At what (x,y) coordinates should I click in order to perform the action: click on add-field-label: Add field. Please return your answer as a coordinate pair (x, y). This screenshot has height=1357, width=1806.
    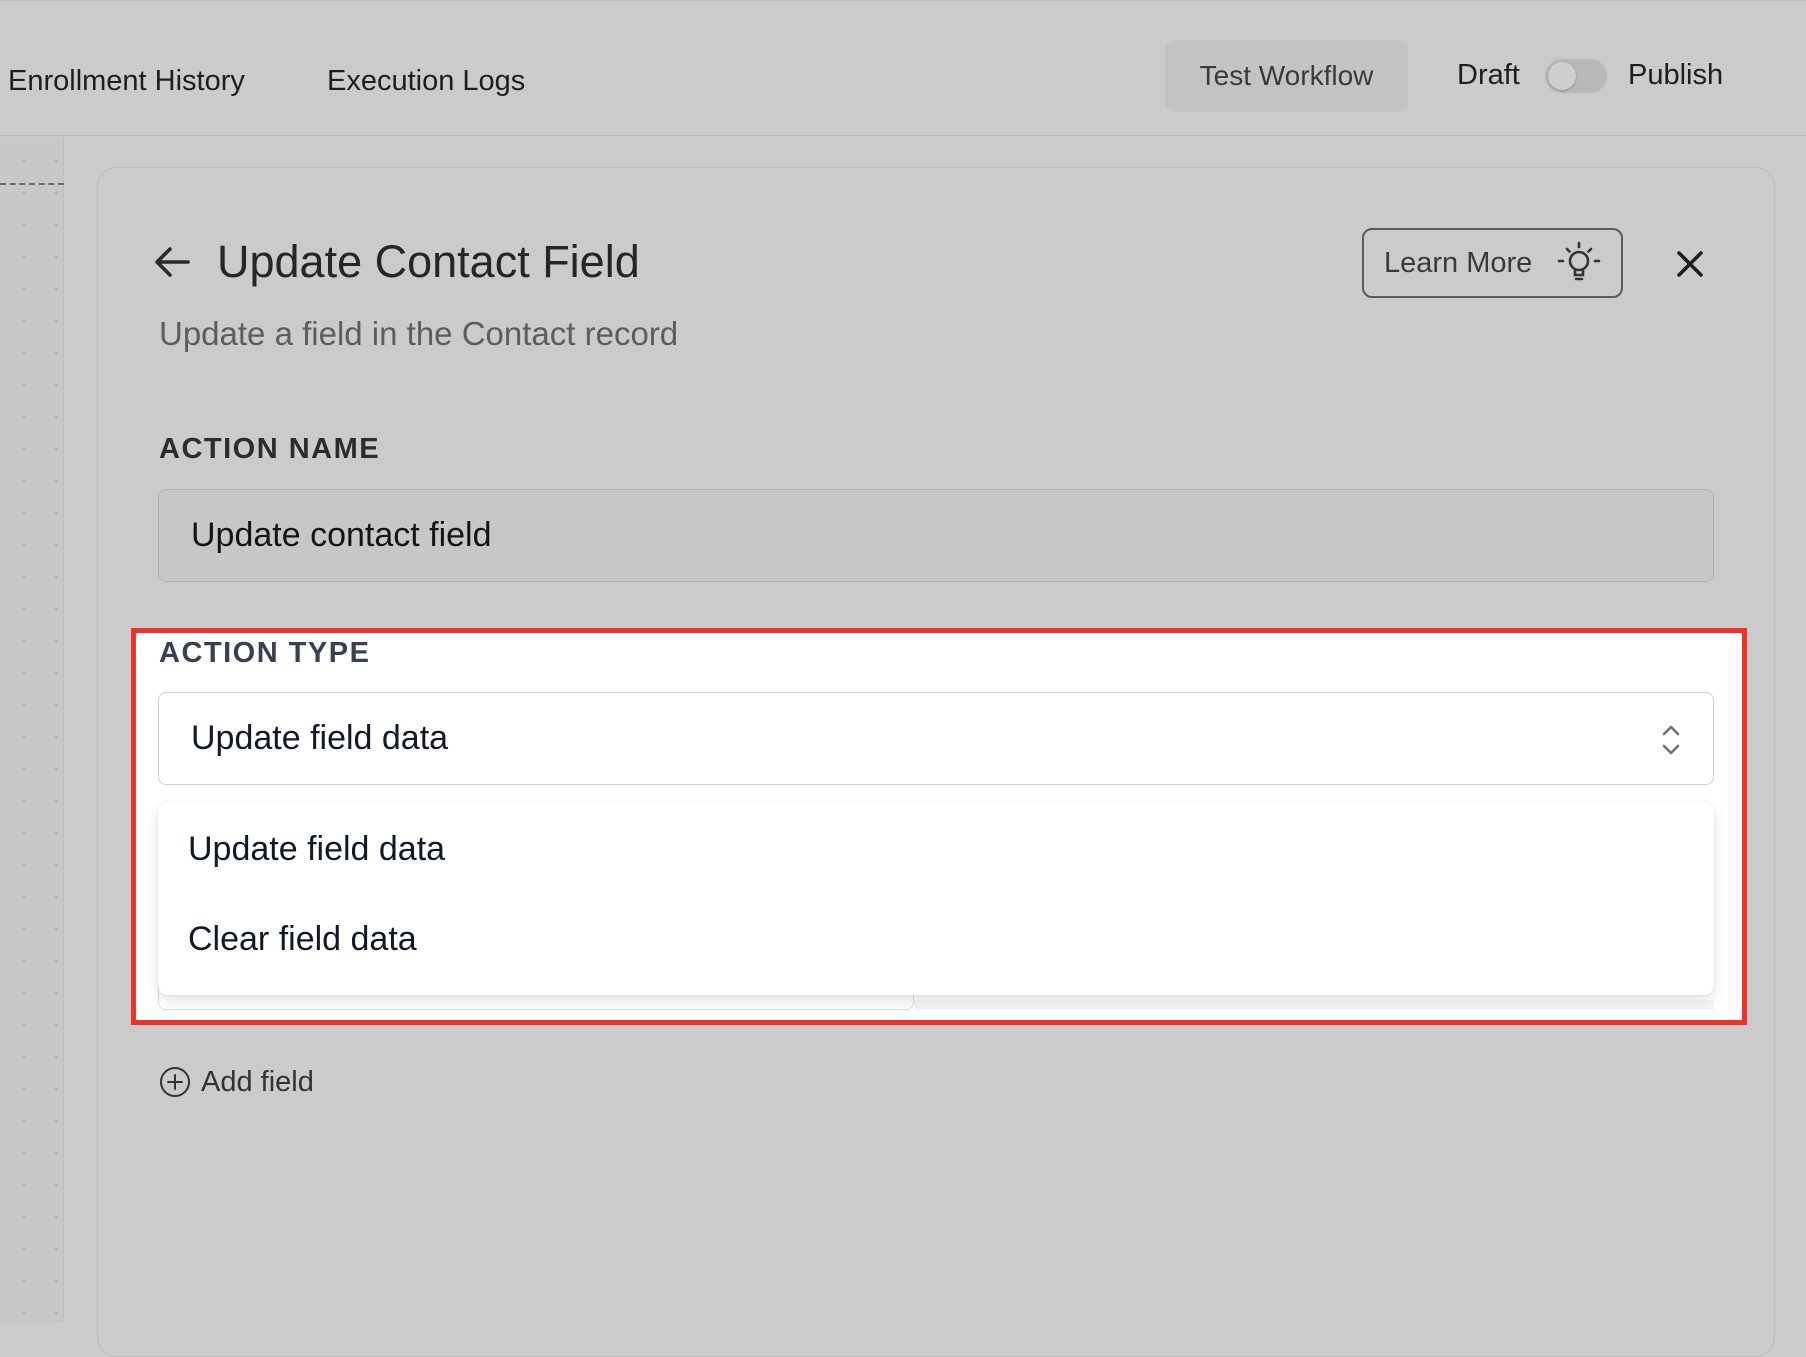
    Looking at the image, I should click on (257, 1081).